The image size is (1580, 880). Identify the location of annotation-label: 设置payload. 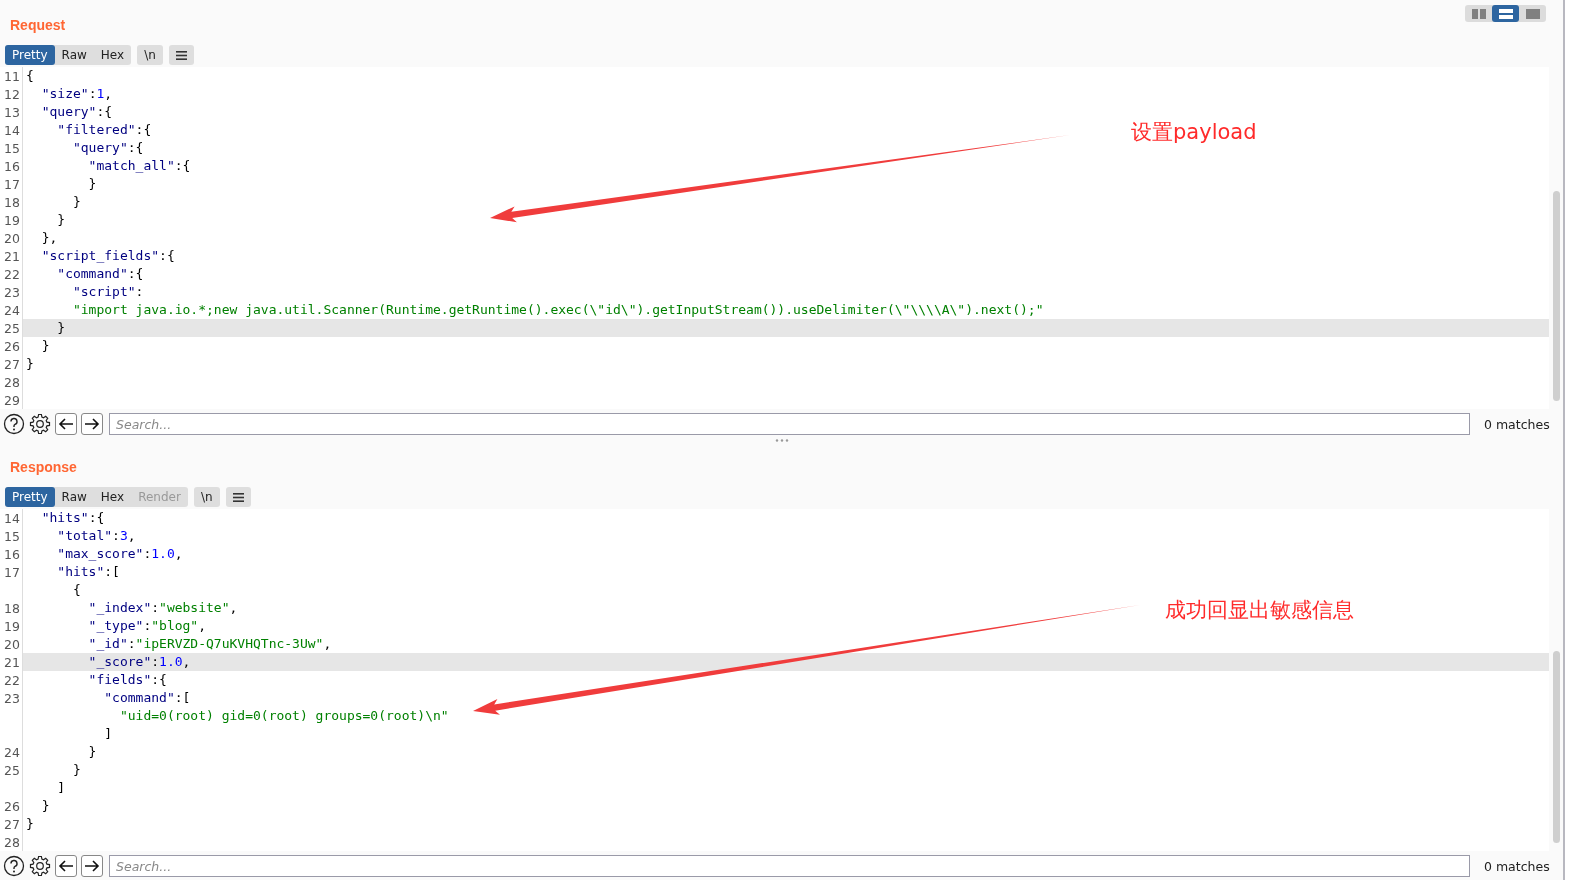
(1194, 132).